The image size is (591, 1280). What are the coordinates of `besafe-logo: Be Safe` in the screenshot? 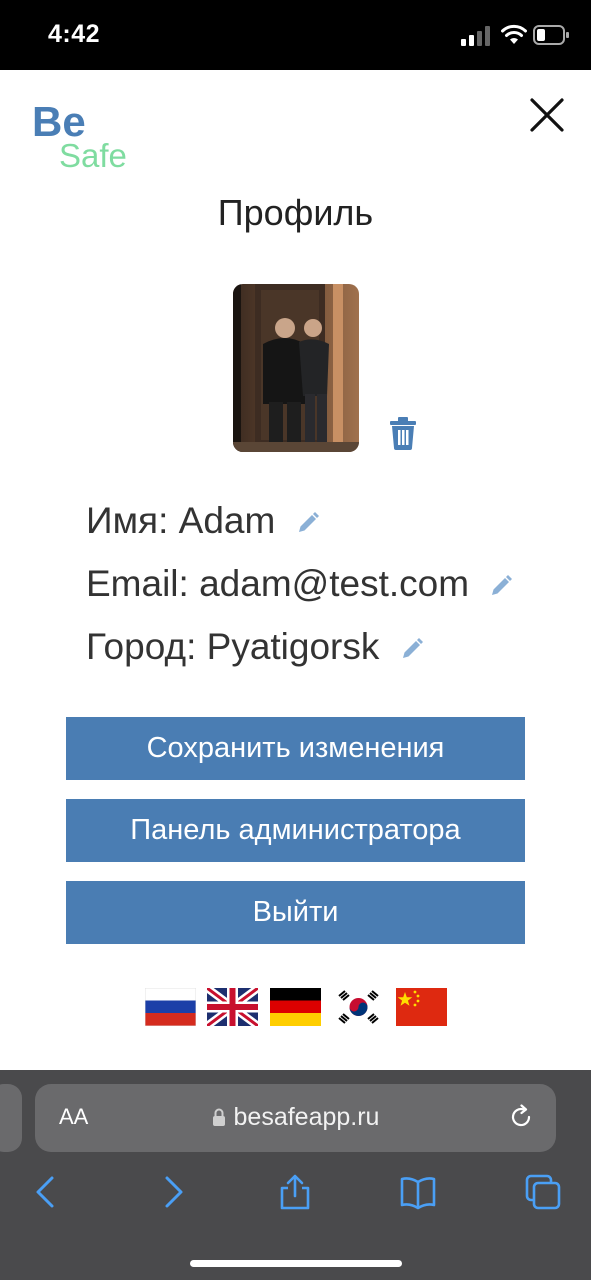 It's located at (92, 138).